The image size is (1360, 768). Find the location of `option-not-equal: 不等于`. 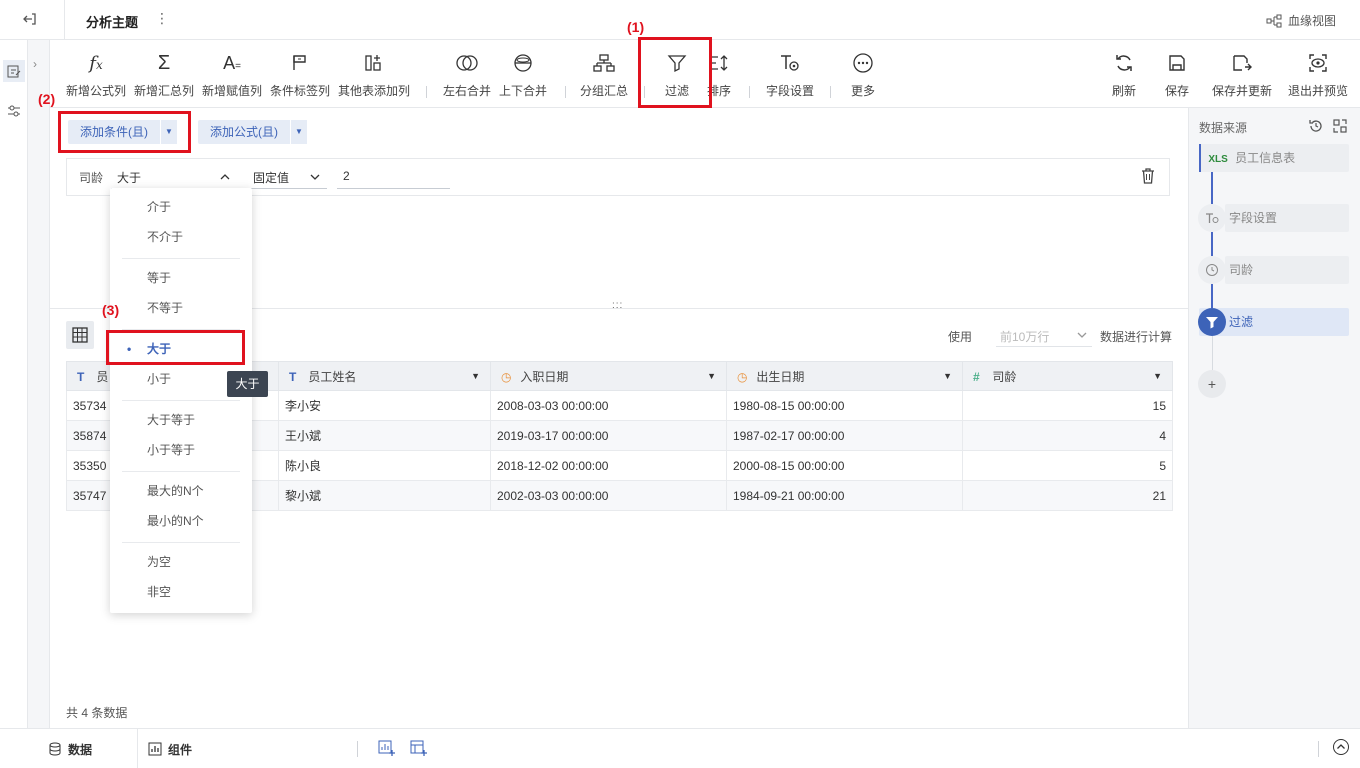

option-not-equal: 不等于 is located at coordinates (181, 308).